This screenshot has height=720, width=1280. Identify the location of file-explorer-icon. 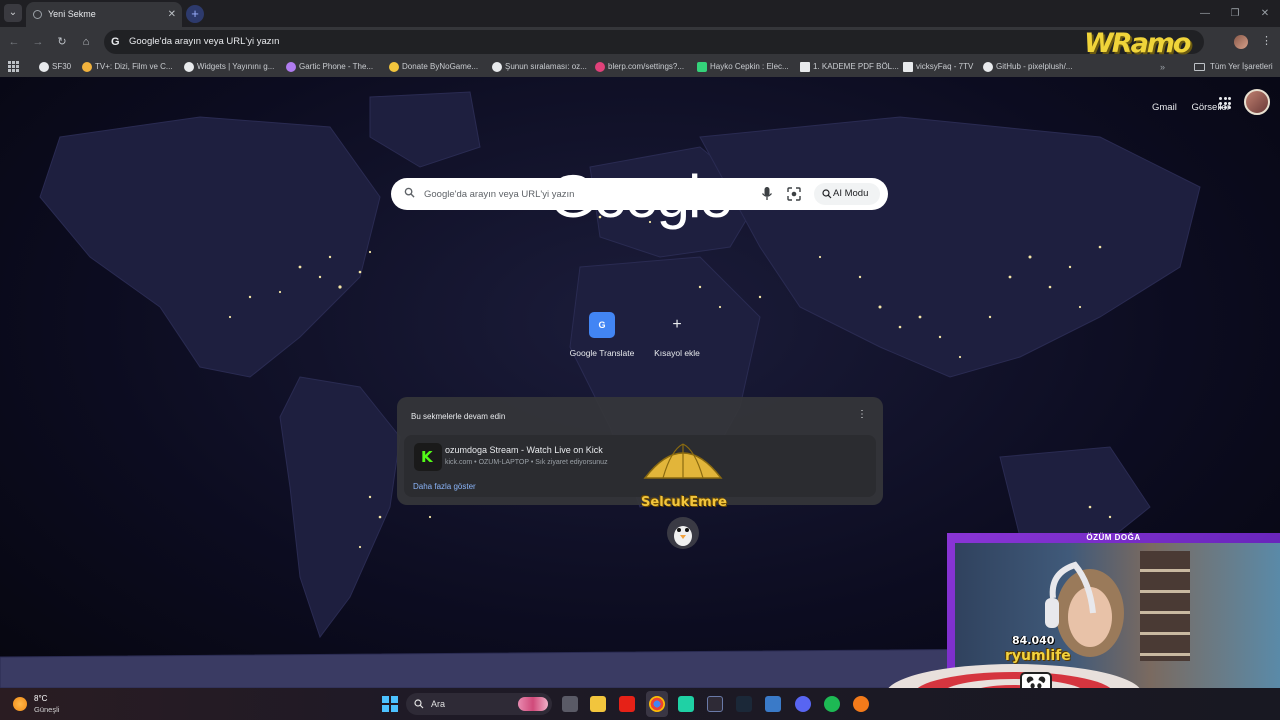
(598, 704).